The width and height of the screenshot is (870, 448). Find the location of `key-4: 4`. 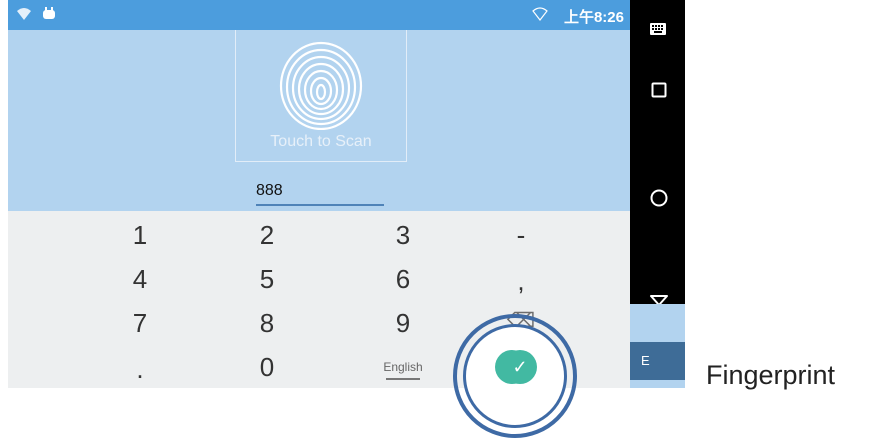

key-4: 4 is located at coordinates (140, 279).